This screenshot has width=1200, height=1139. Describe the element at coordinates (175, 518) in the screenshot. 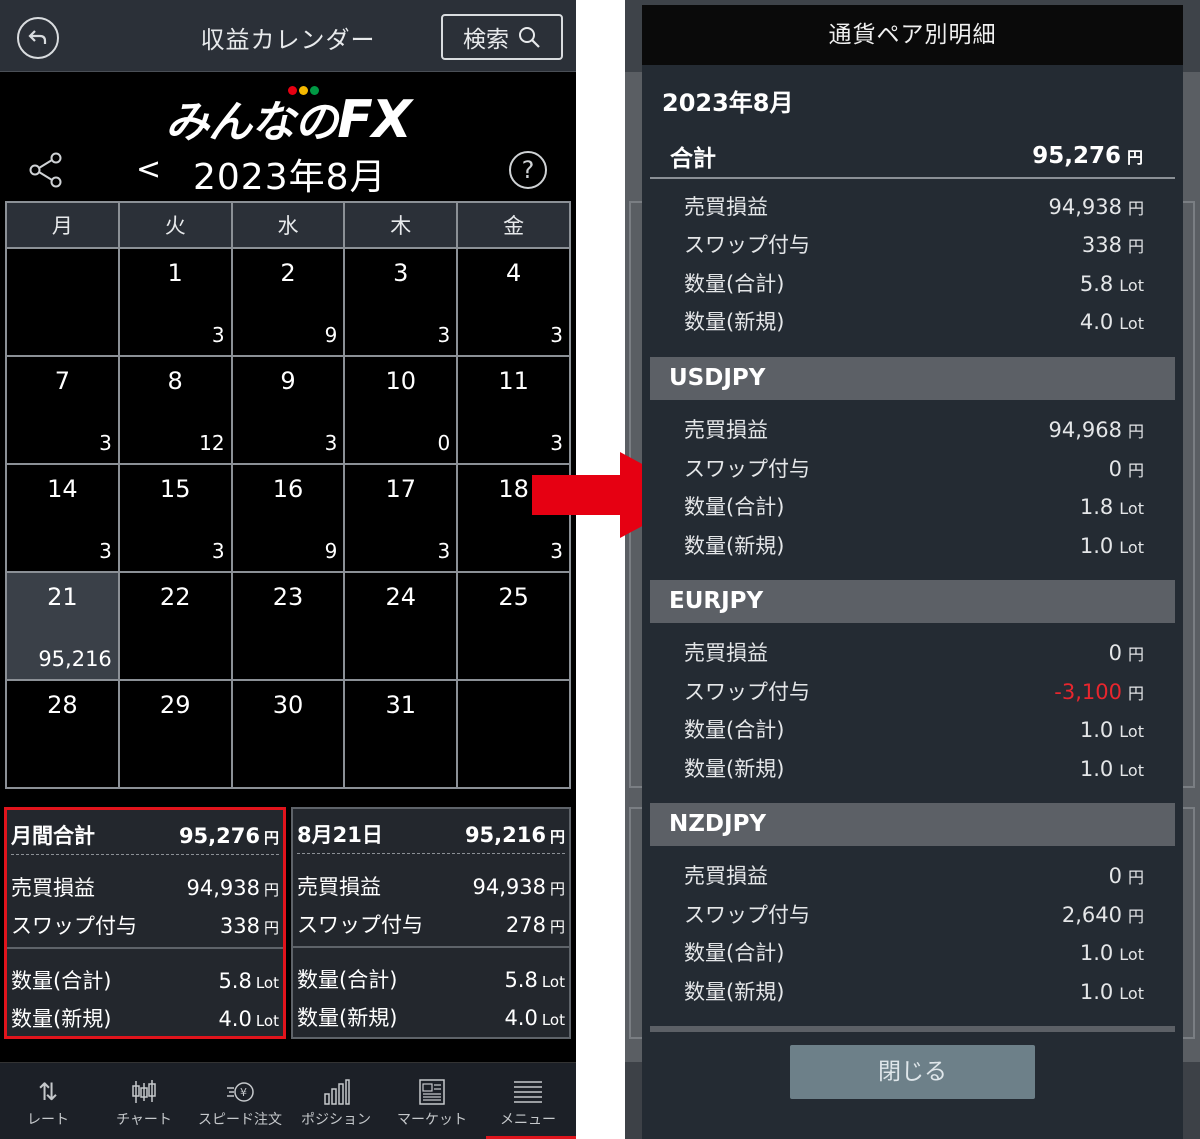

I see `calendar-day-cell: 15 3` at that location.